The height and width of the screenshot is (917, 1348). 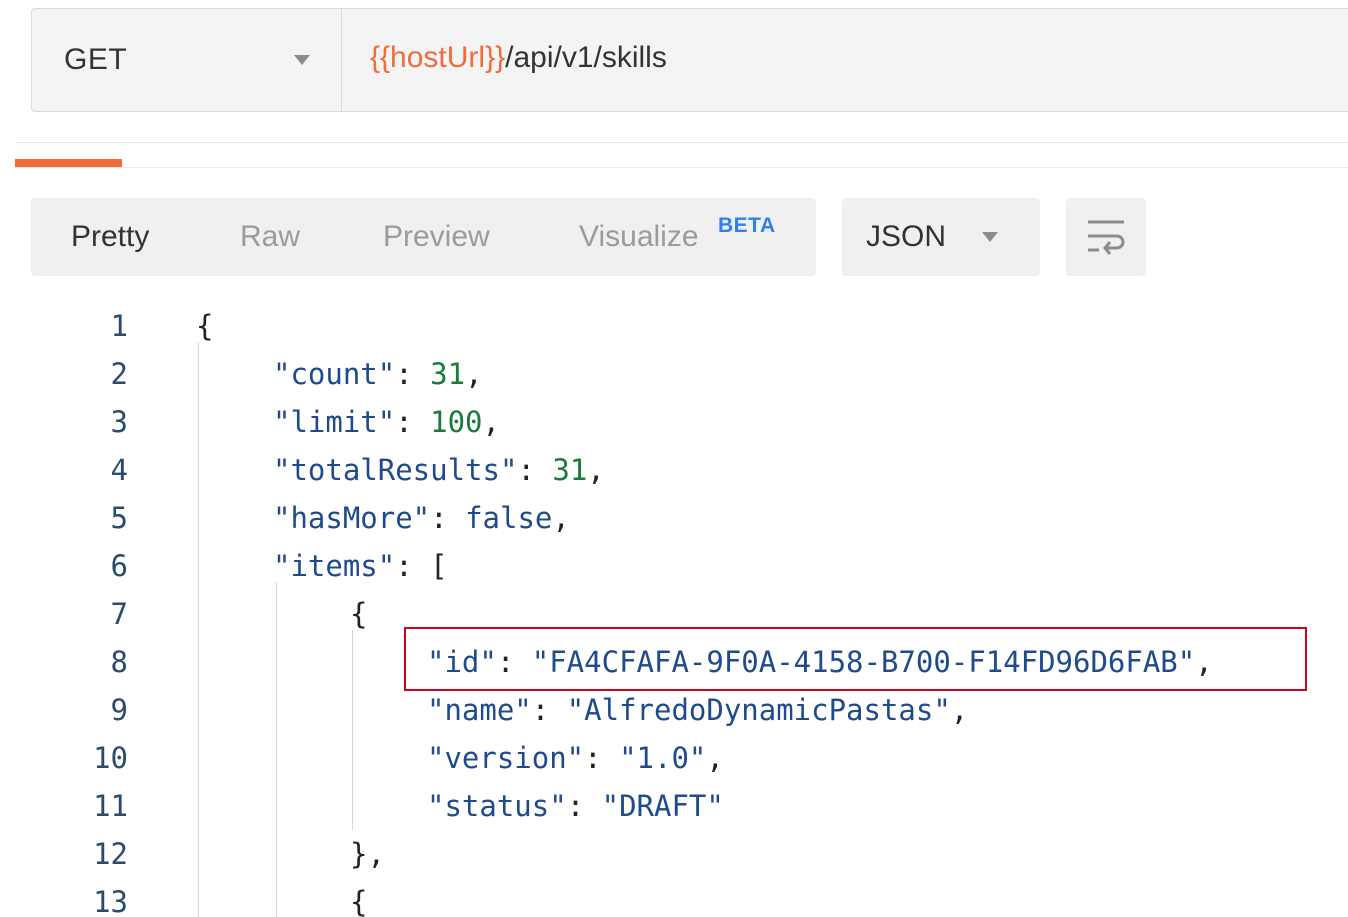 What do you see at coordinates (96, 59) in the screenshot?
I see `method-label: GET` at bounding box center [96, 59].